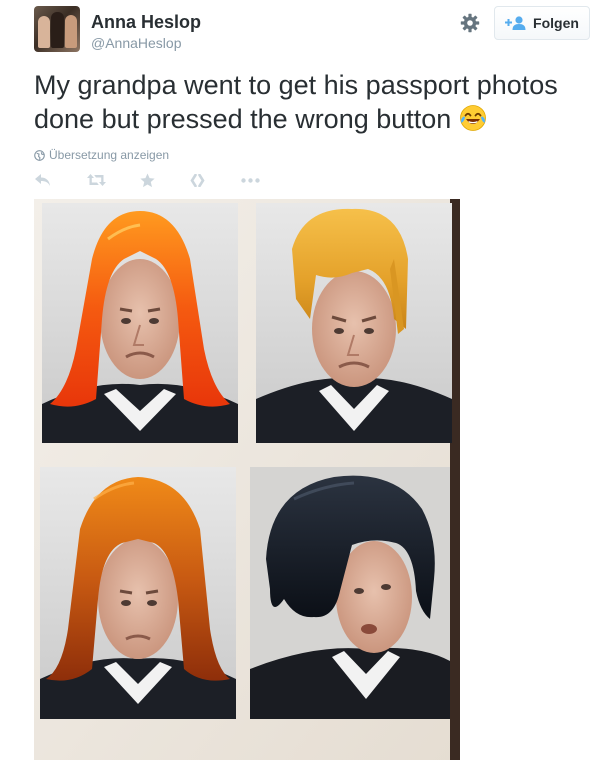 Image resolution: width=601 pixels, height=766 pixels. I want to click on pocket-icon, so click(197, 180).